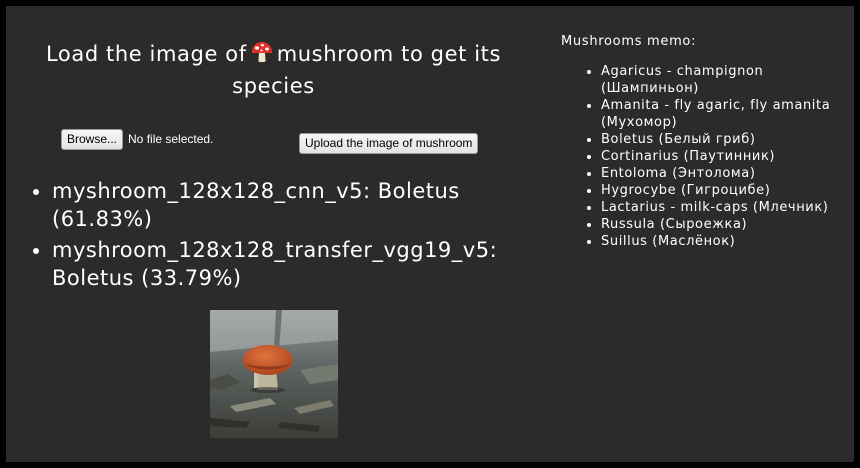  I want to click on memo-item-hygrocybe: Hygrocybe (Гигроцибе), so click(724, 190).